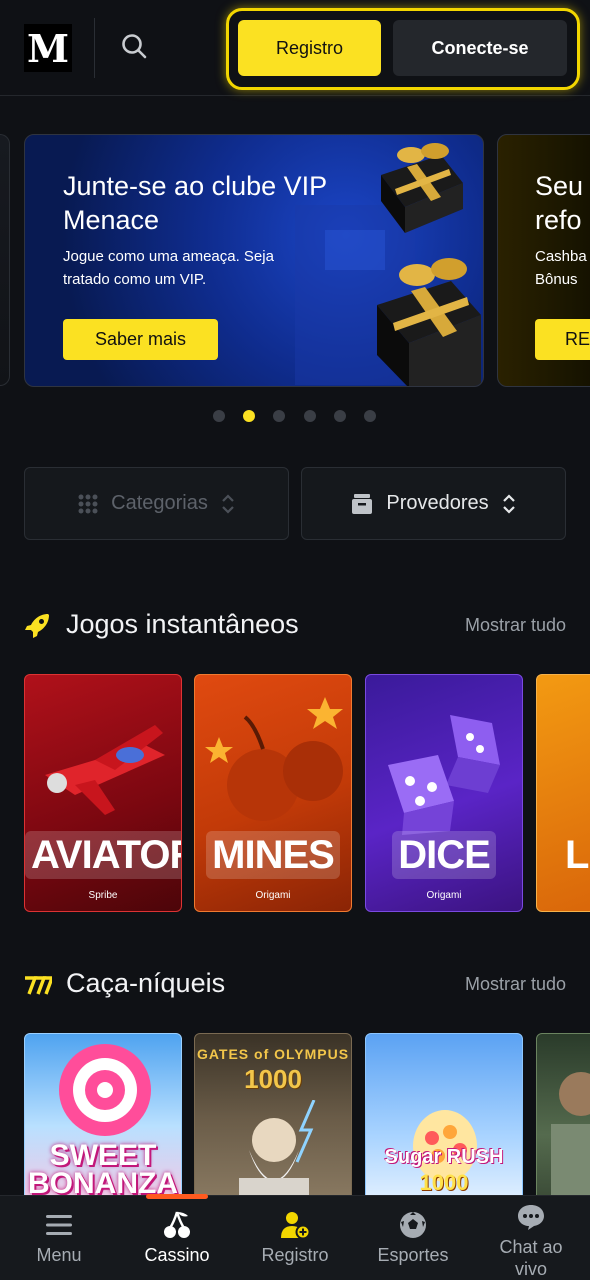 This screenshot has height=1280, width=590. I want to click on game-card-mines: MINES Origami, so click(273, 793).